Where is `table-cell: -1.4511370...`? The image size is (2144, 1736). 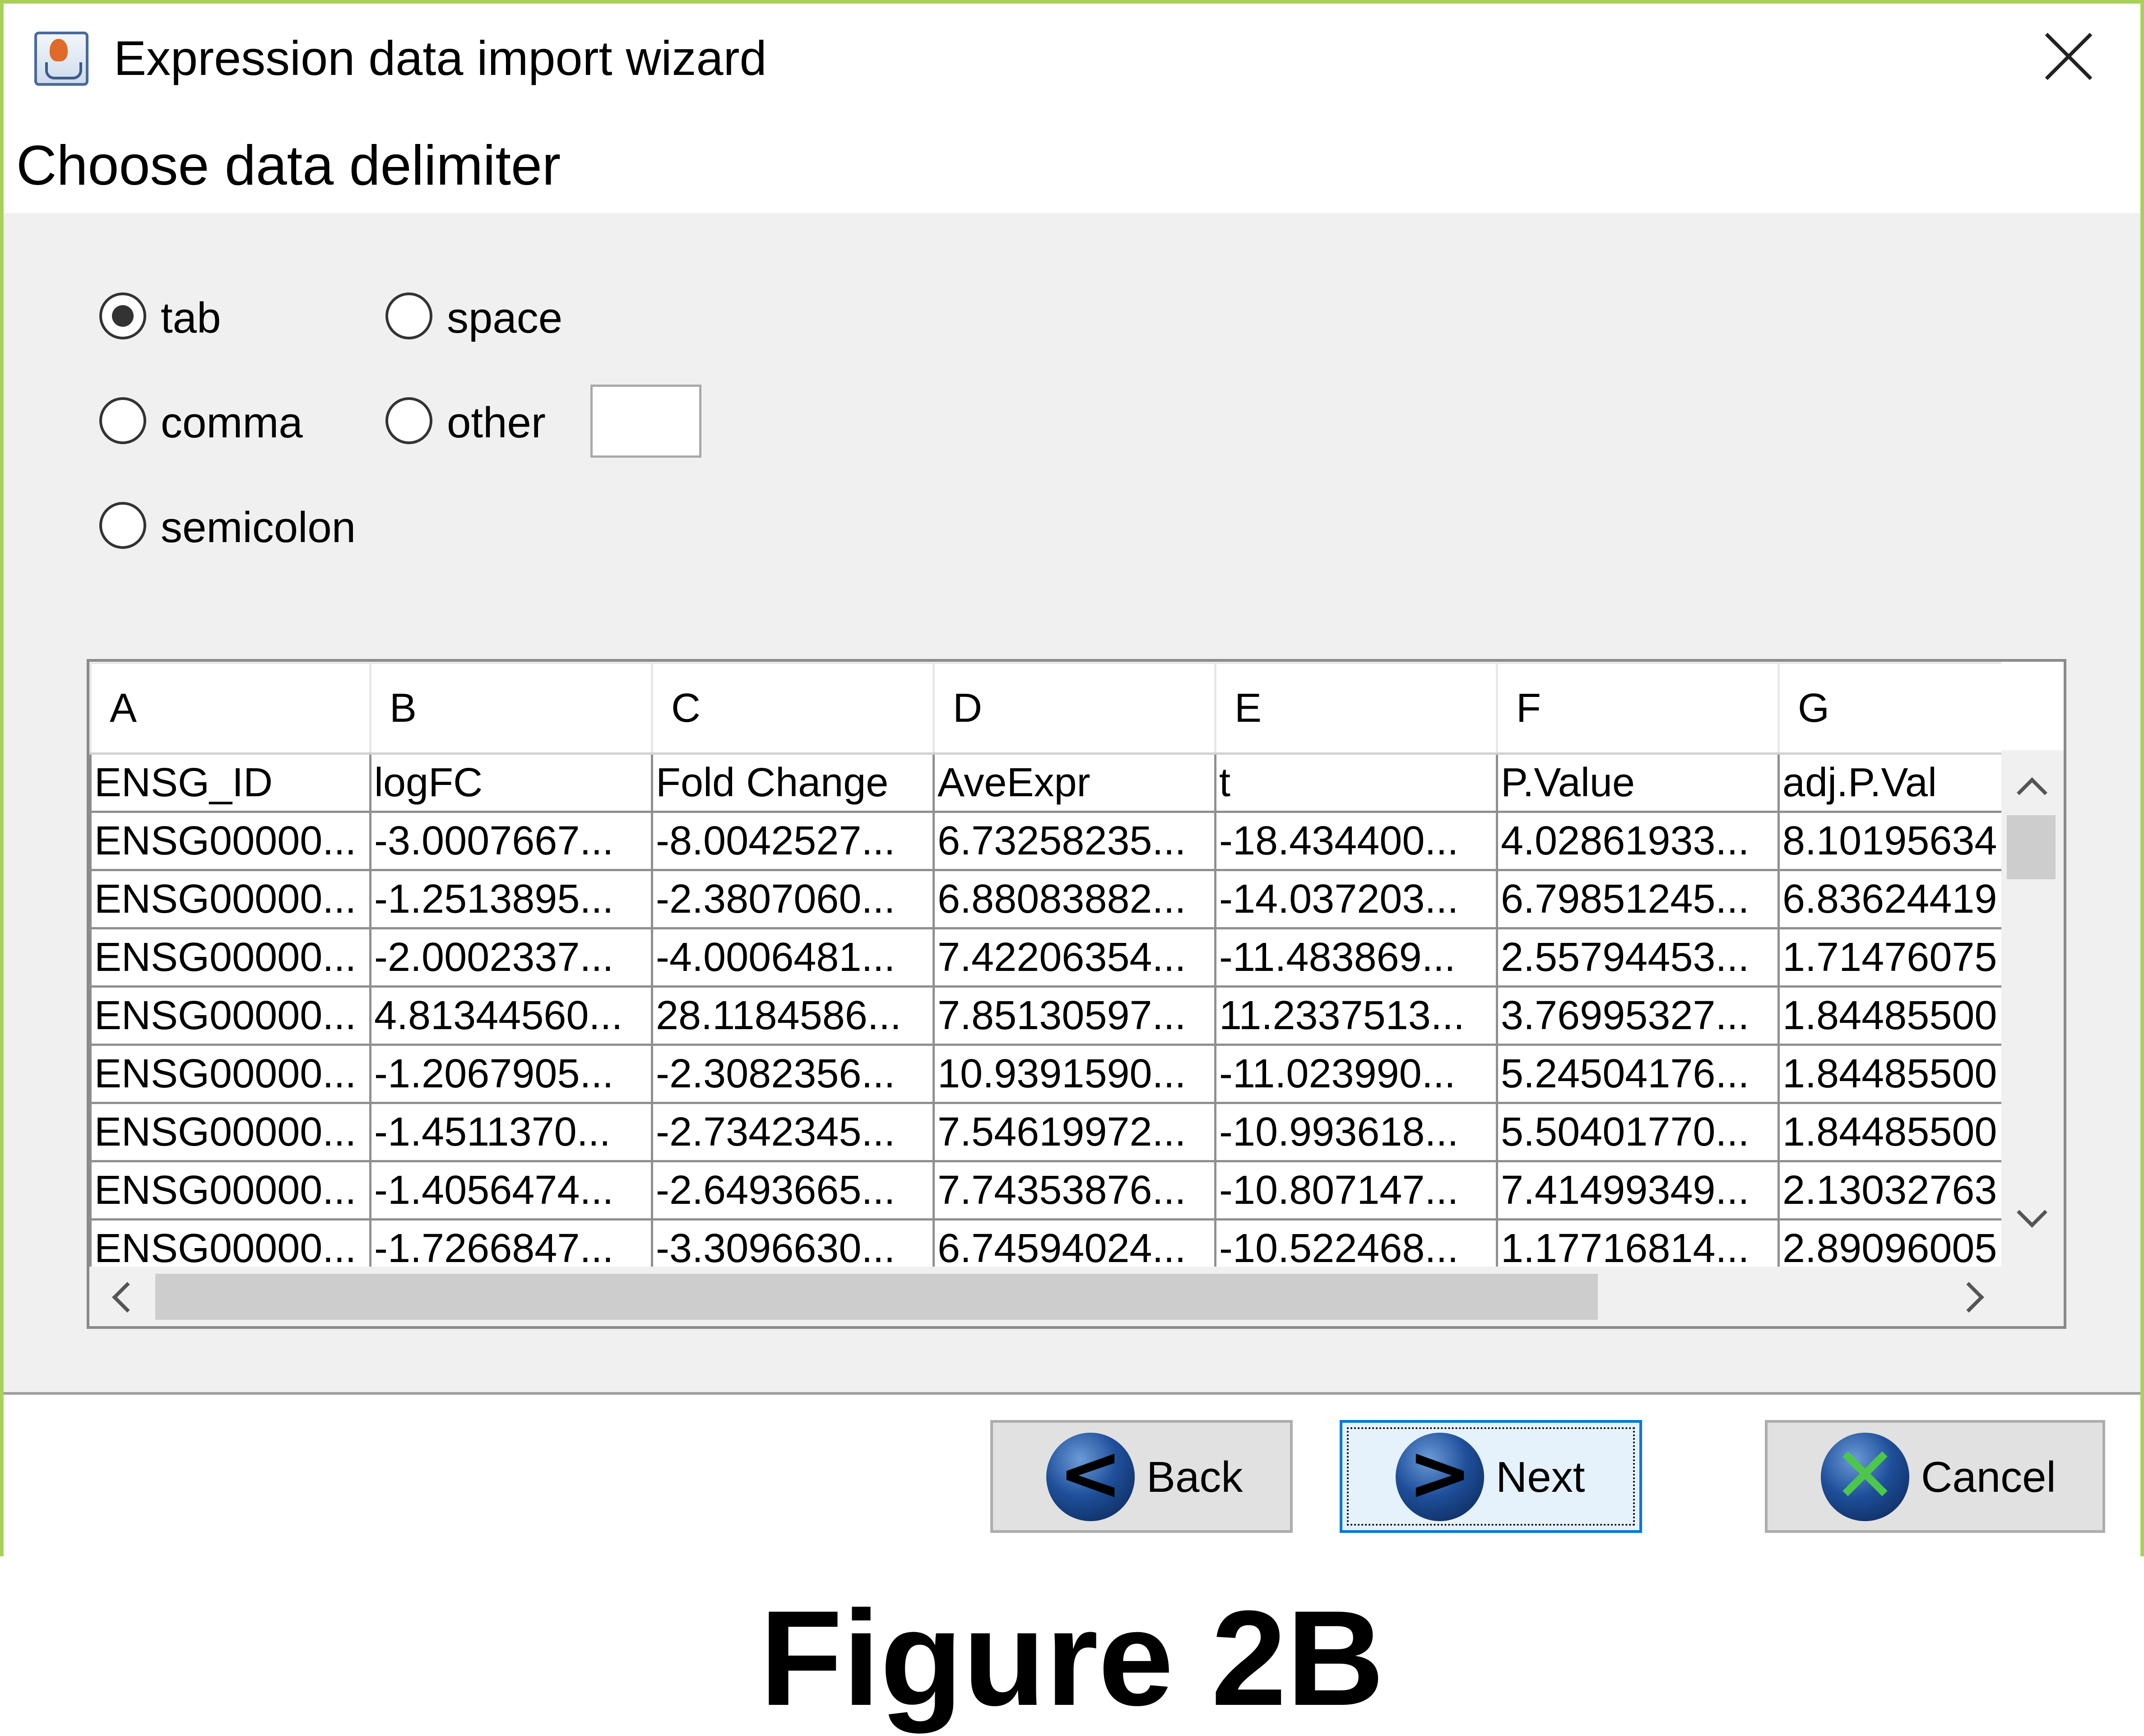 table-cell: -1.4511370... is located at coordinates (511, 1132).